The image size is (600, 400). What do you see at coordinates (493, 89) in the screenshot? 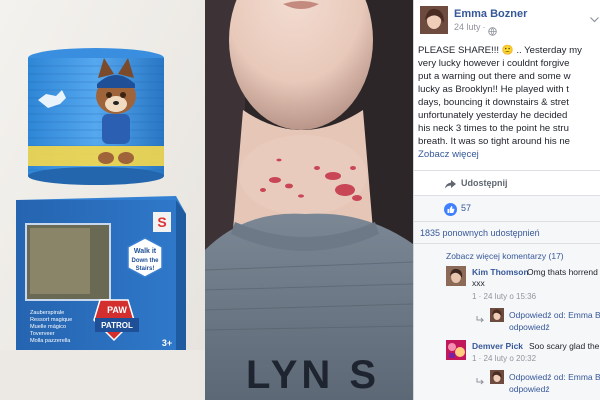
I see `post-line-4: lucky as Brooklyn!! He played with t` at bounding box center [493, 89].